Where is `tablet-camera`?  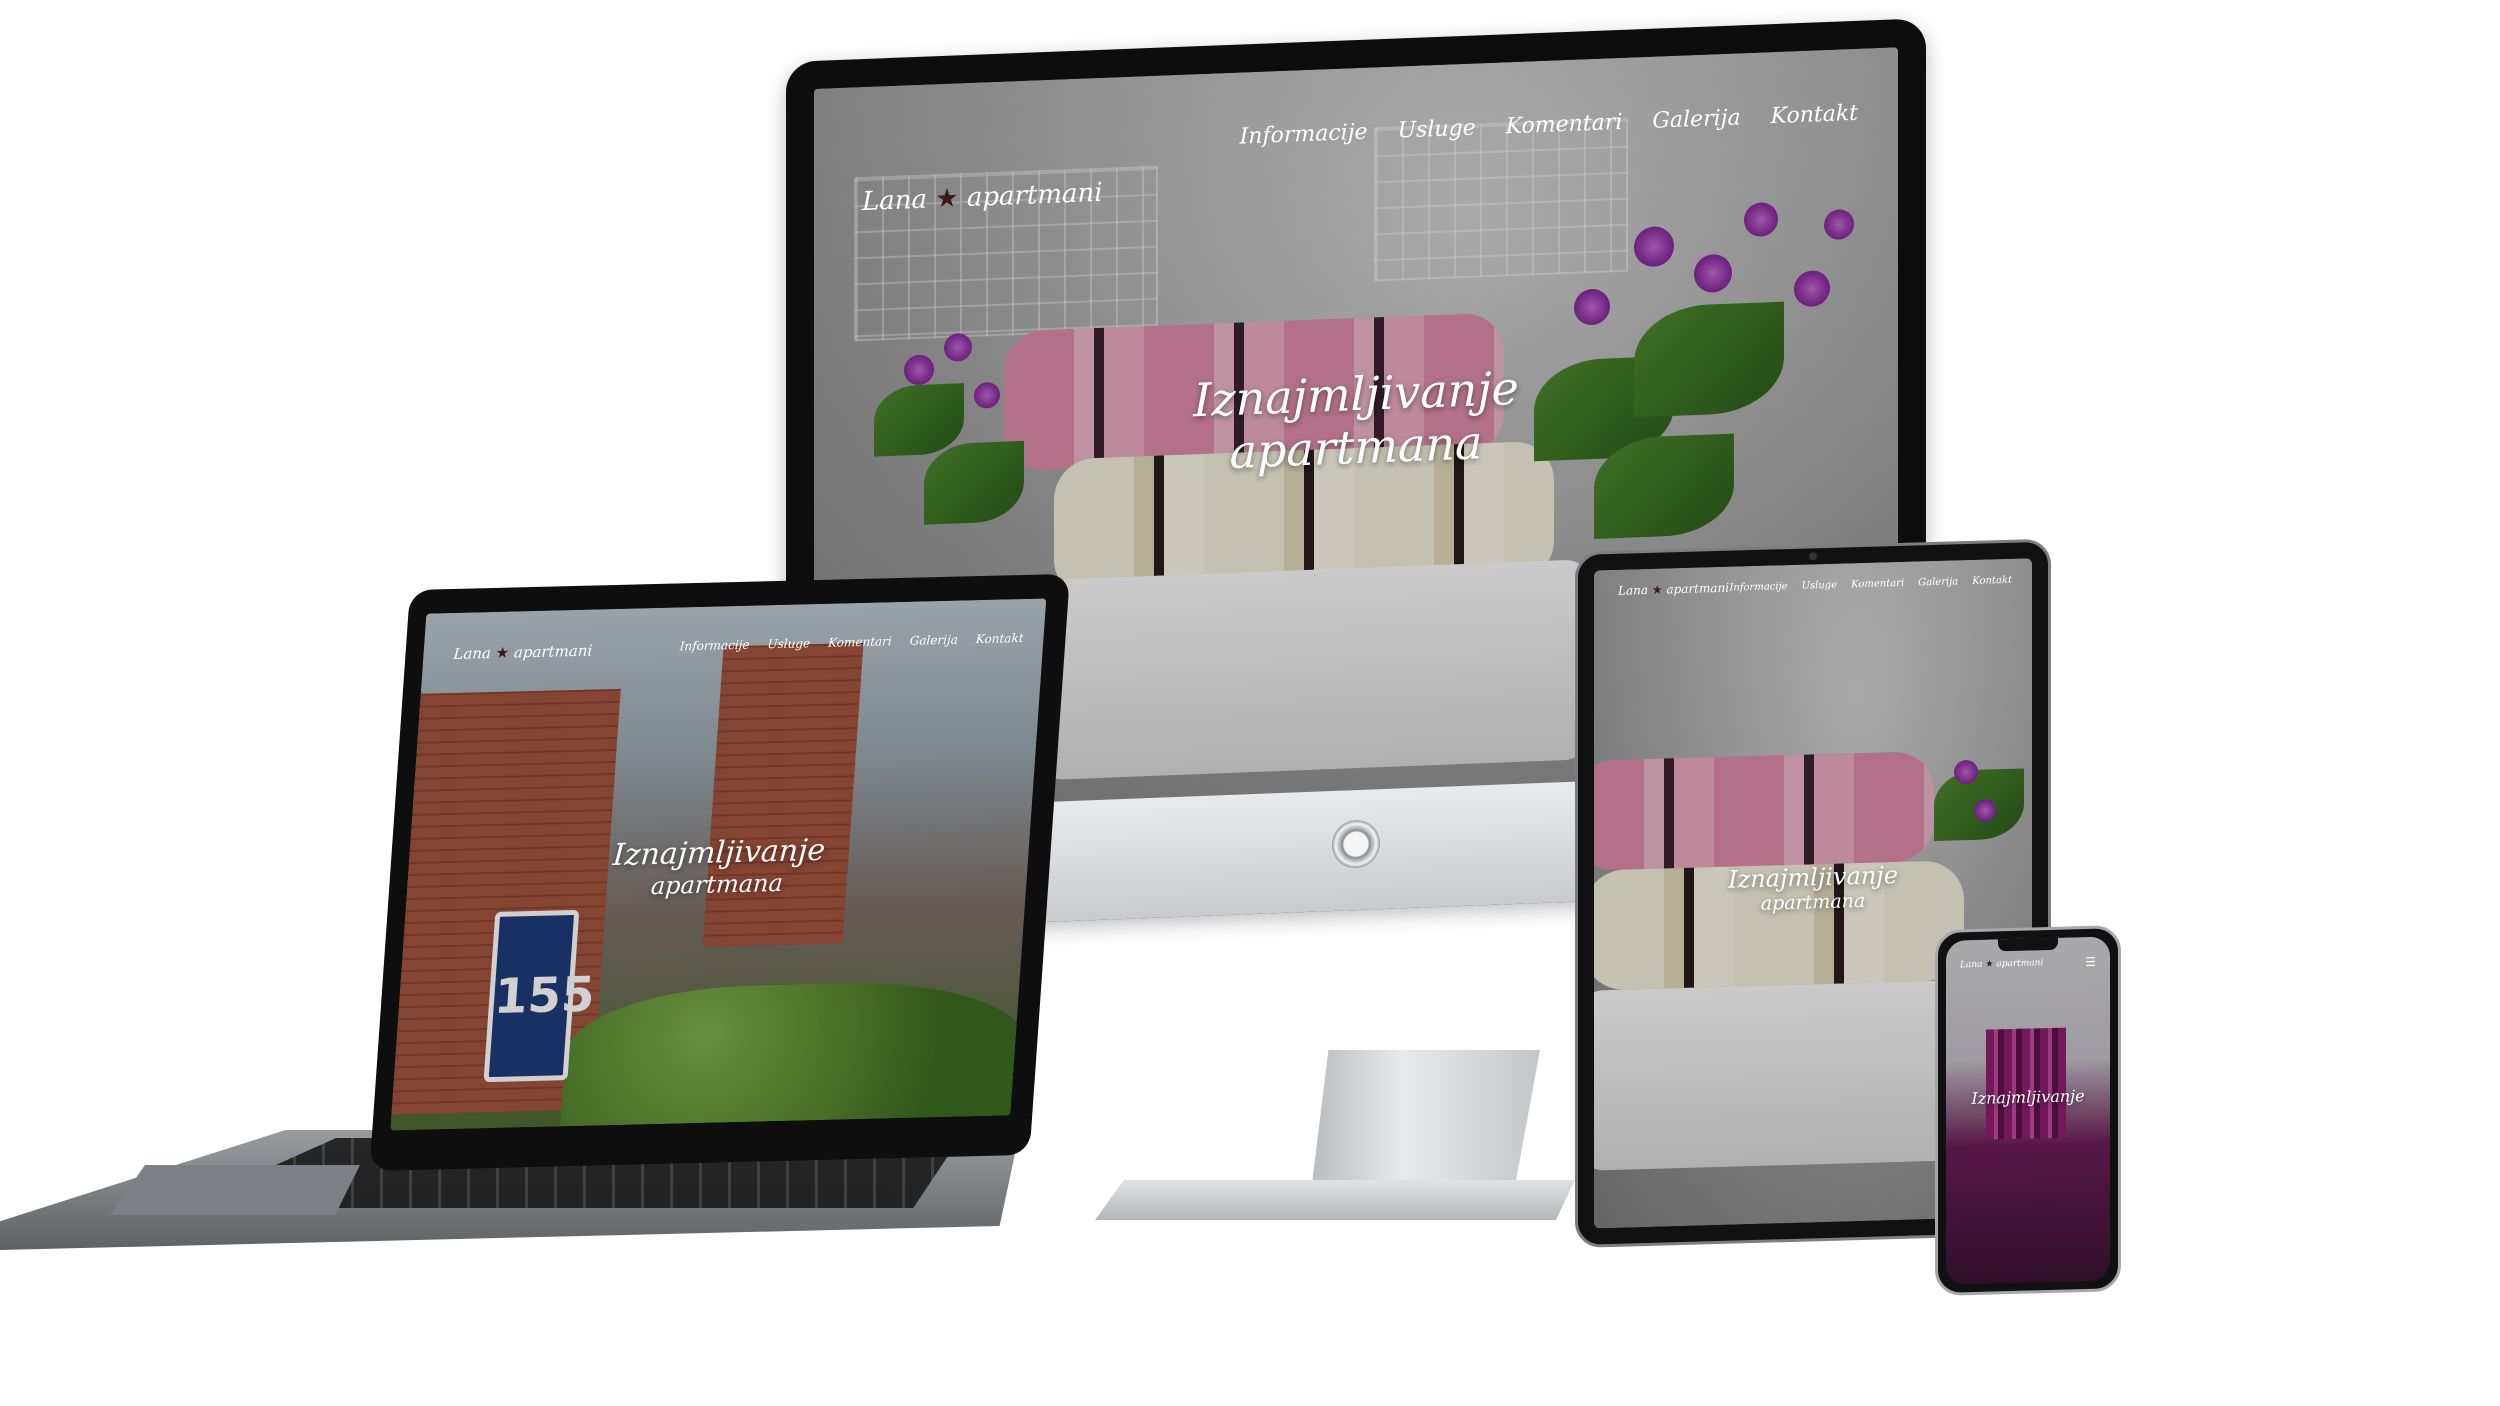
tablet-camera is located at coordinates (1813, 556).